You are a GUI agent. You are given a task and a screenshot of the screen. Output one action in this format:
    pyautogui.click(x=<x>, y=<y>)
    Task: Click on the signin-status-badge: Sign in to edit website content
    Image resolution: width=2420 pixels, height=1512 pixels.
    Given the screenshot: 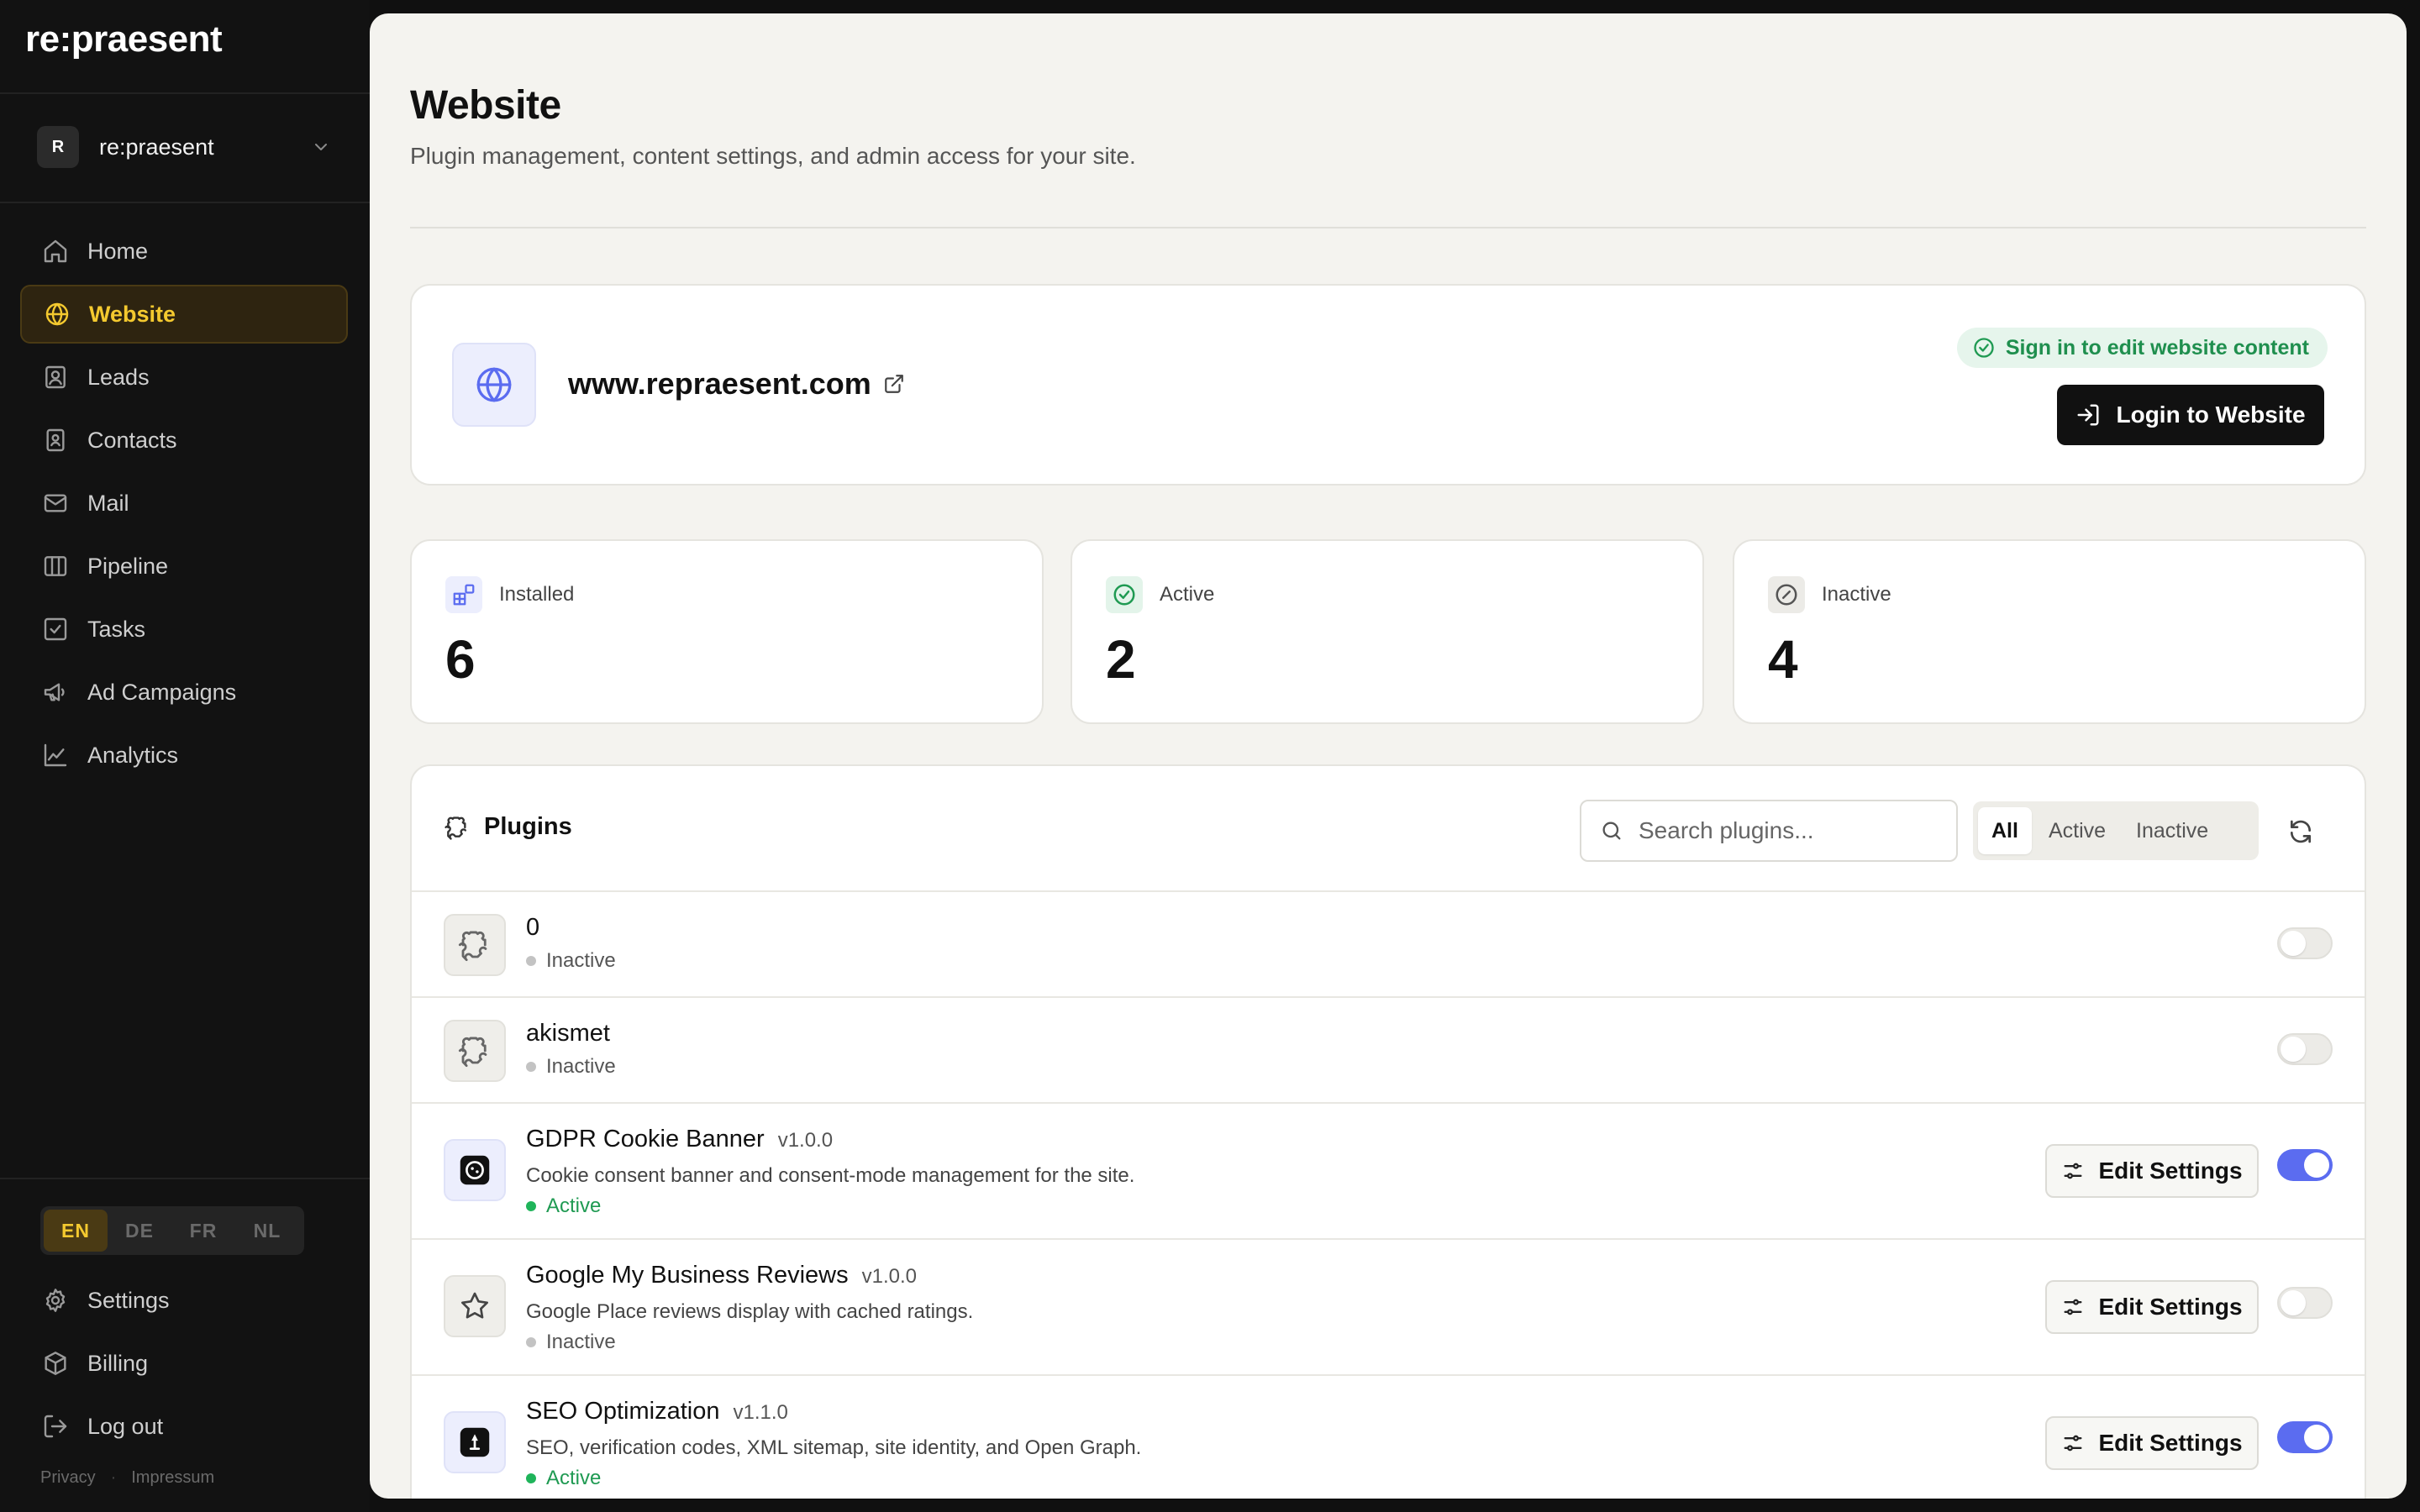 What is the action you would take?
    pyautogui.click(x=2142, y=348)
    